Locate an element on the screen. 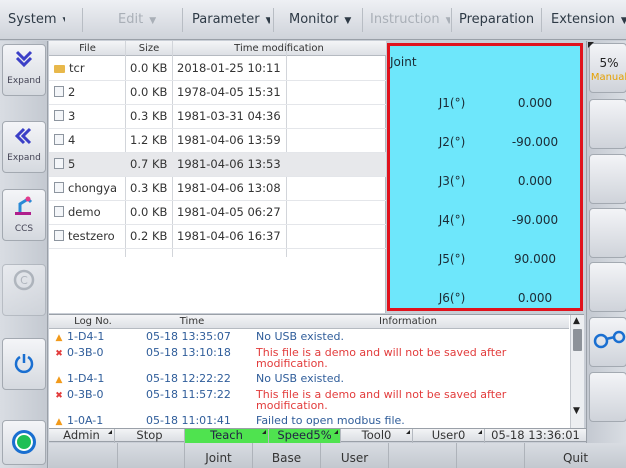 This screenshot has width=626, height=468. log-no-cell: ✖ 0-3B-0 is located at coordinates (94, 353).